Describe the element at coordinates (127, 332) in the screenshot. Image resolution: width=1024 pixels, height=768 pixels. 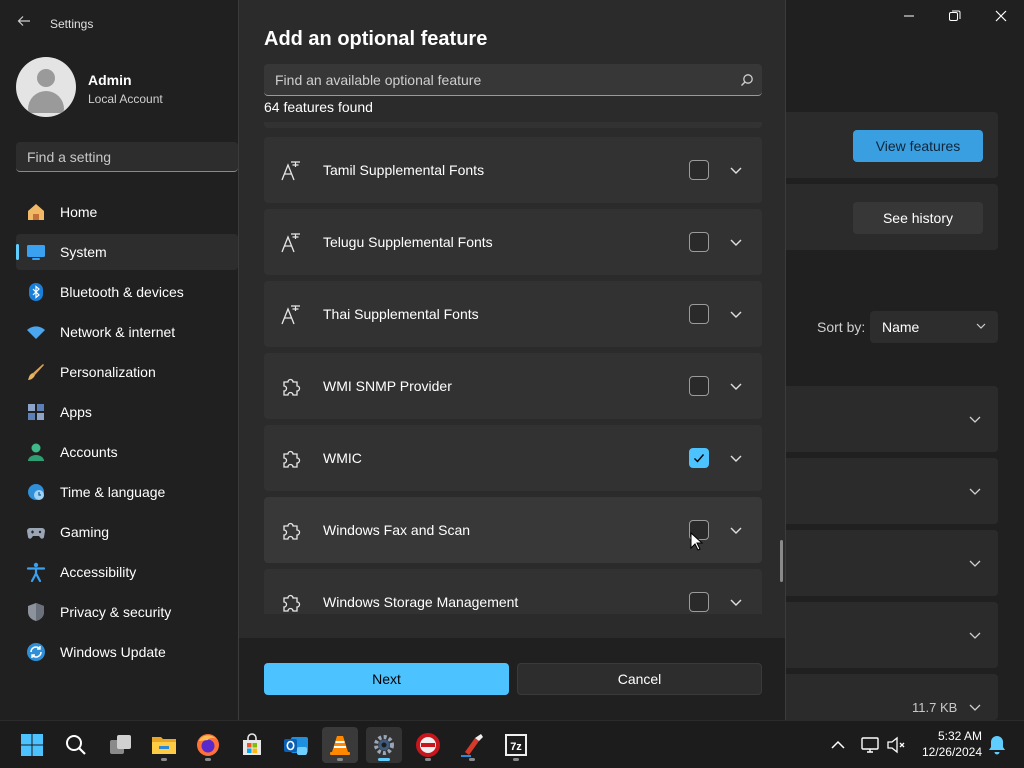
I see `sidebar-item-network: Network & internet` at that location.